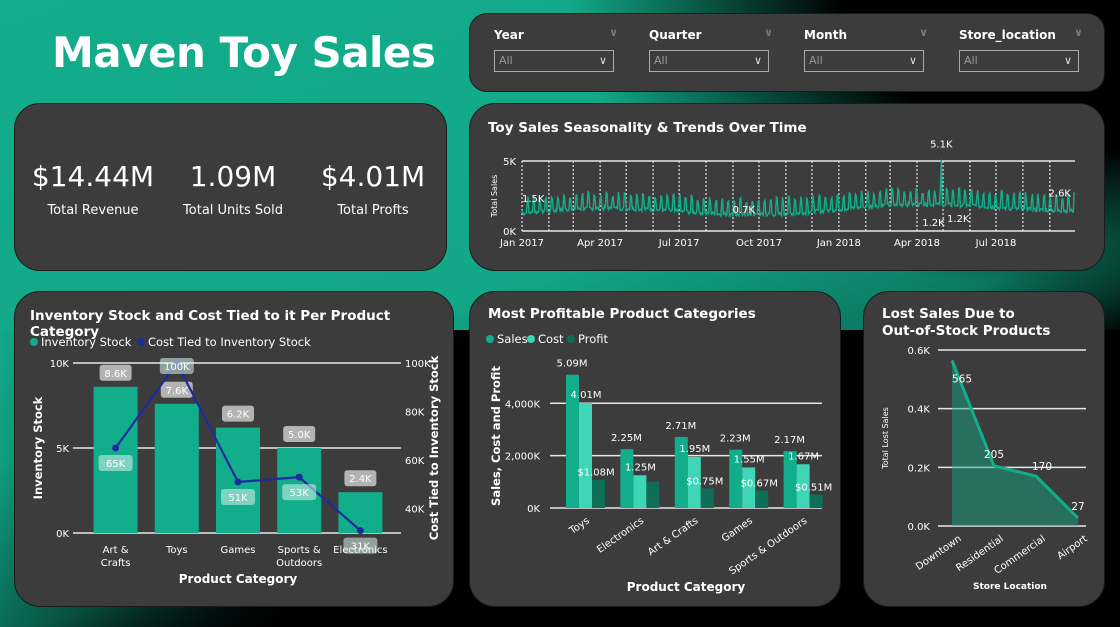 The width and height of the screenshot is (1120, 627). Describe the element at coordinates (962, 379) in the screenshot. I see `data-label: 565` at that location.